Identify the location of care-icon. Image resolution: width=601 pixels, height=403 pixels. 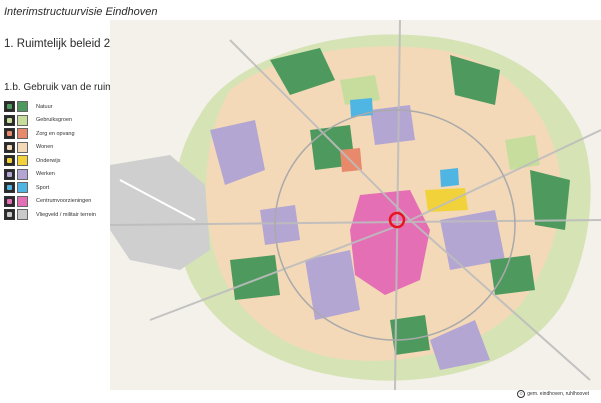
(9, 134).